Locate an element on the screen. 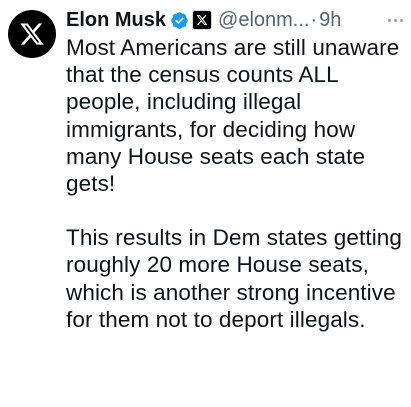 The width and height of the screenshot is (411, 407). timestamp: 9h is located at coordinates (330, 20).